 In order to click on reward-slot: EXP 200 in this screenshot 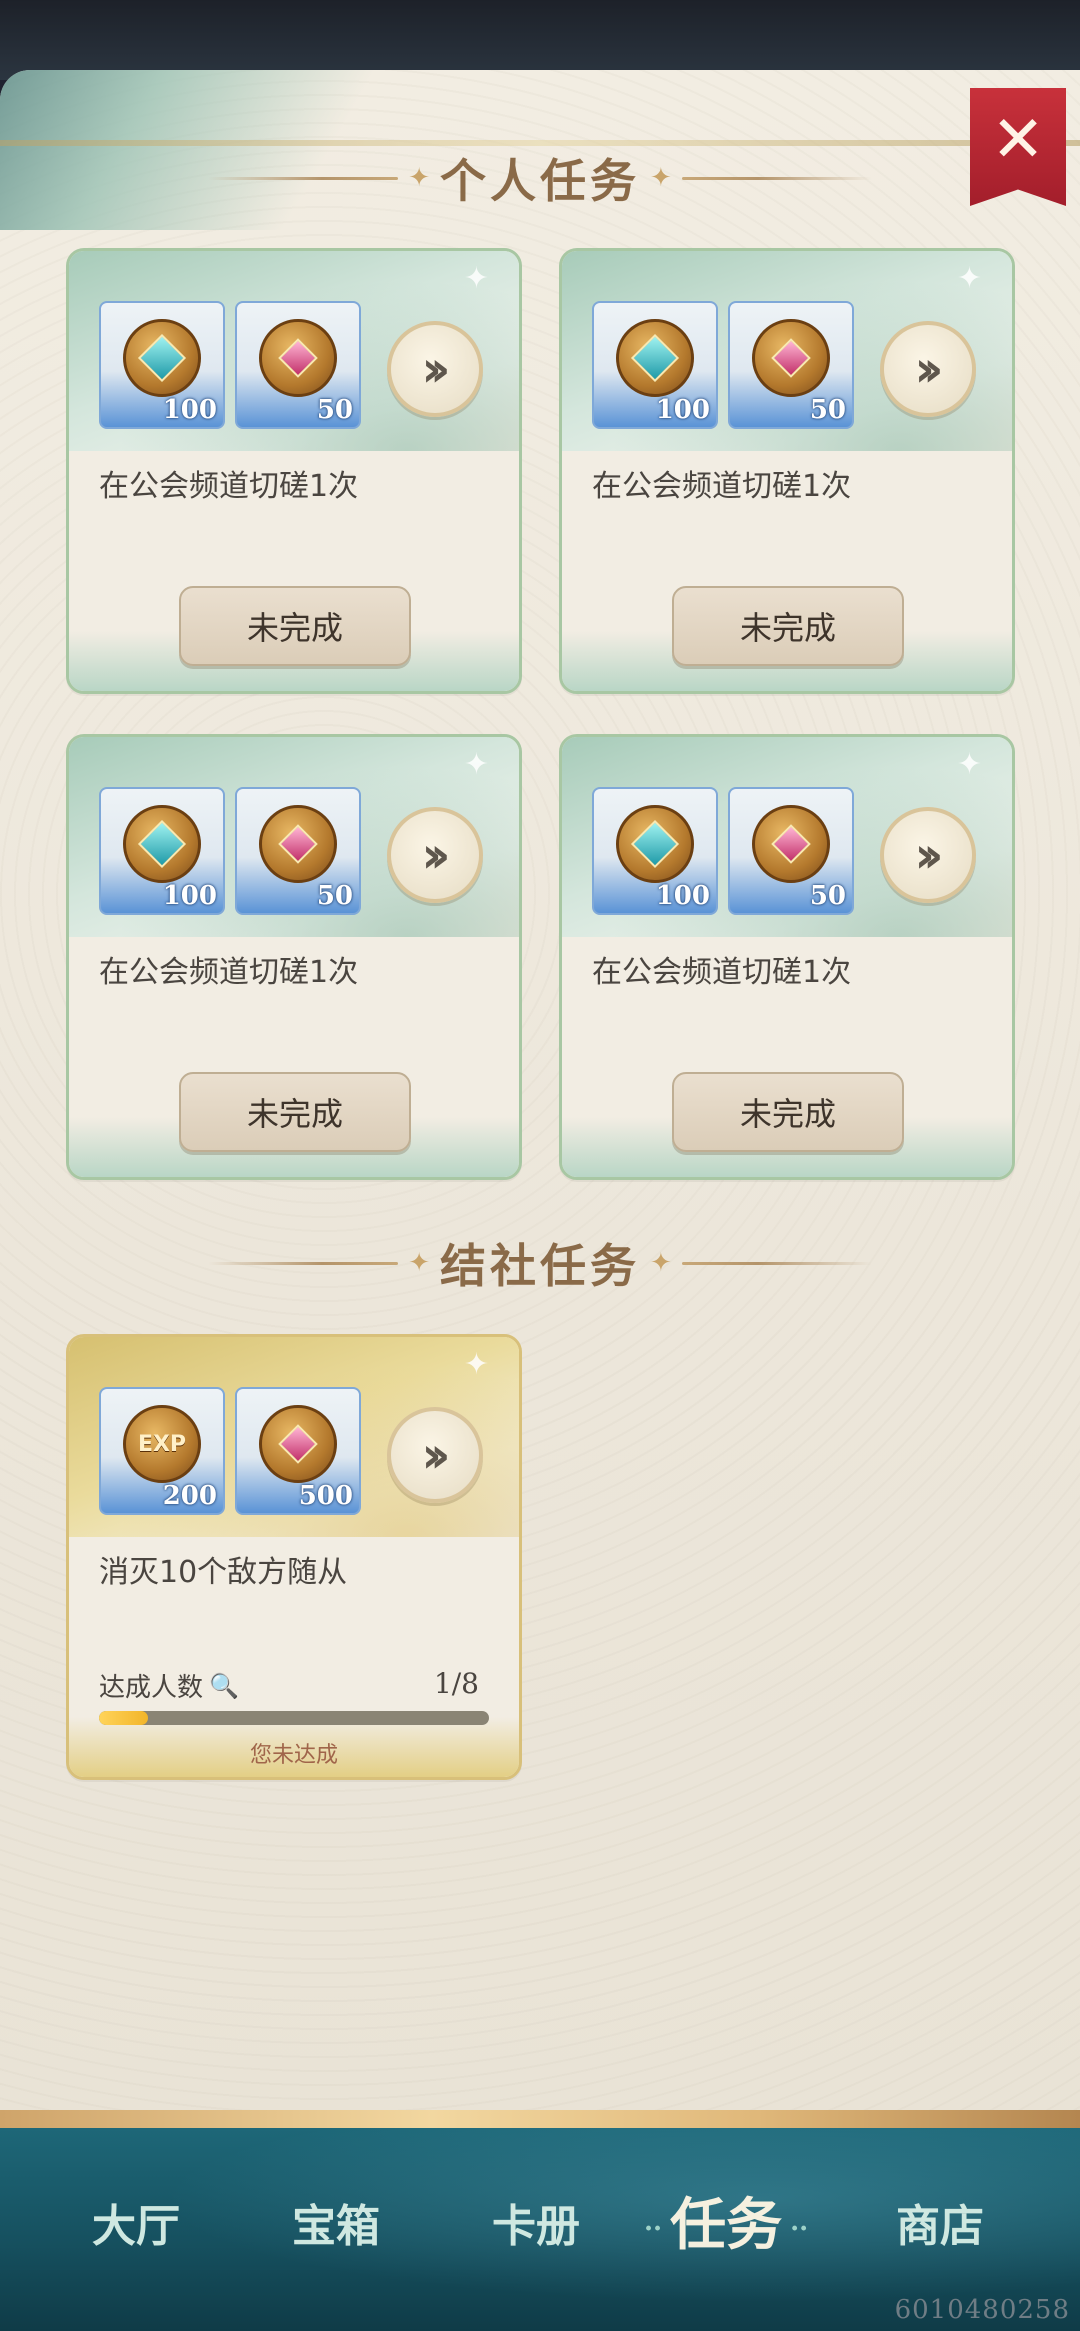, I will do `click(162, 1451)`.